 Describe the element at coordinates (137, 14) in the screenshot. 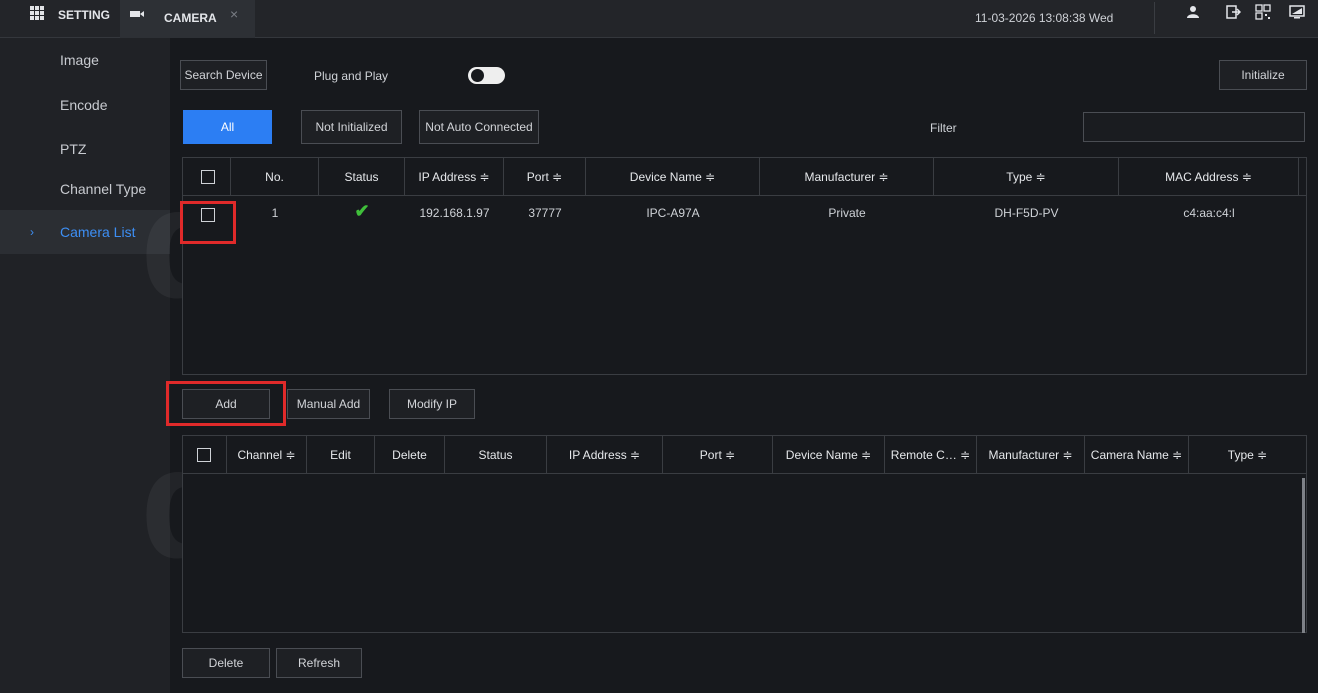

I see `camera-icon` at that location.